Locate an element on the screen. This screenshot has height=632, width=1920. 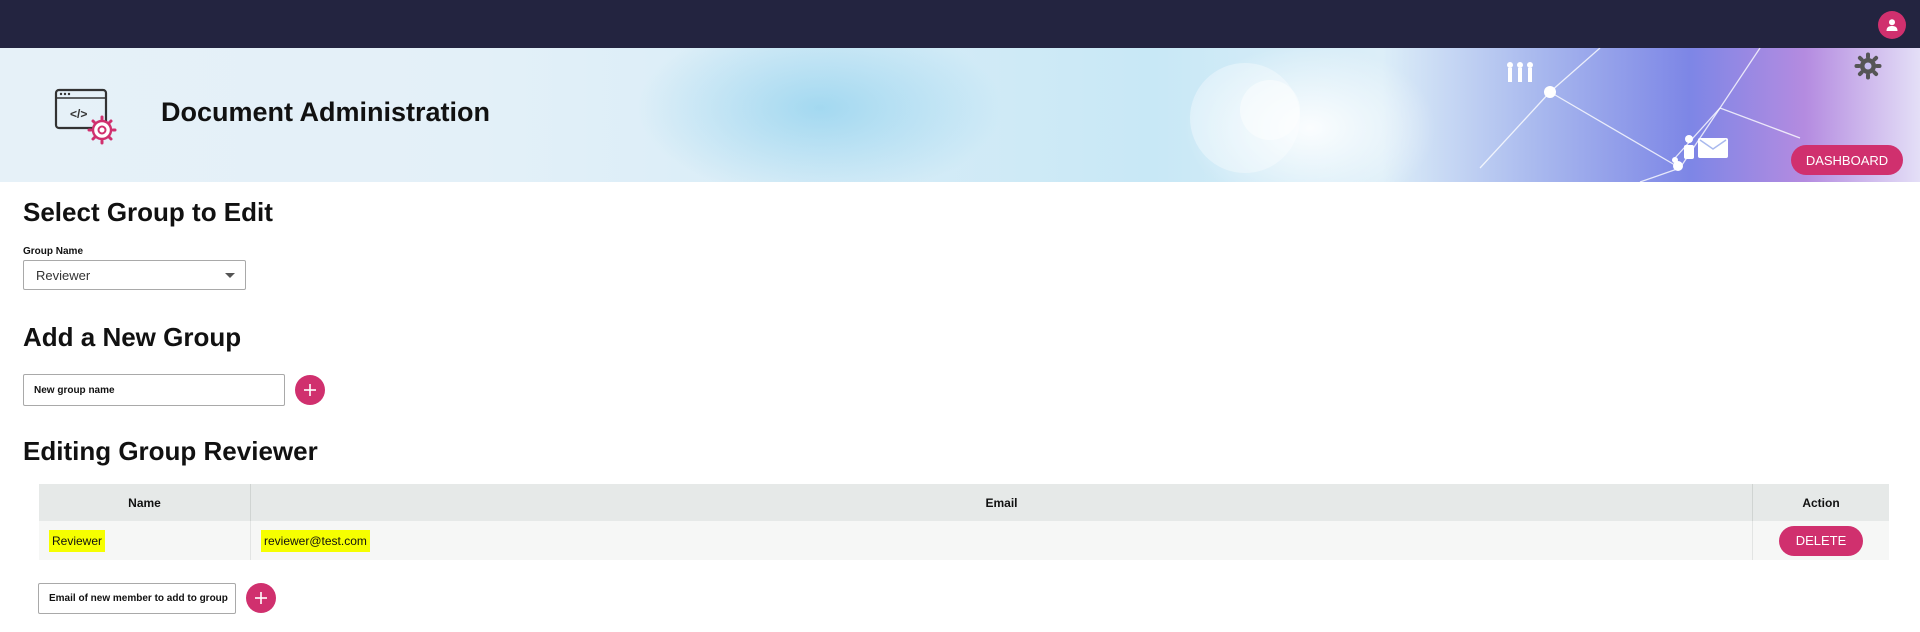
column-header-email: Email is located at coordinates (1001, 502).